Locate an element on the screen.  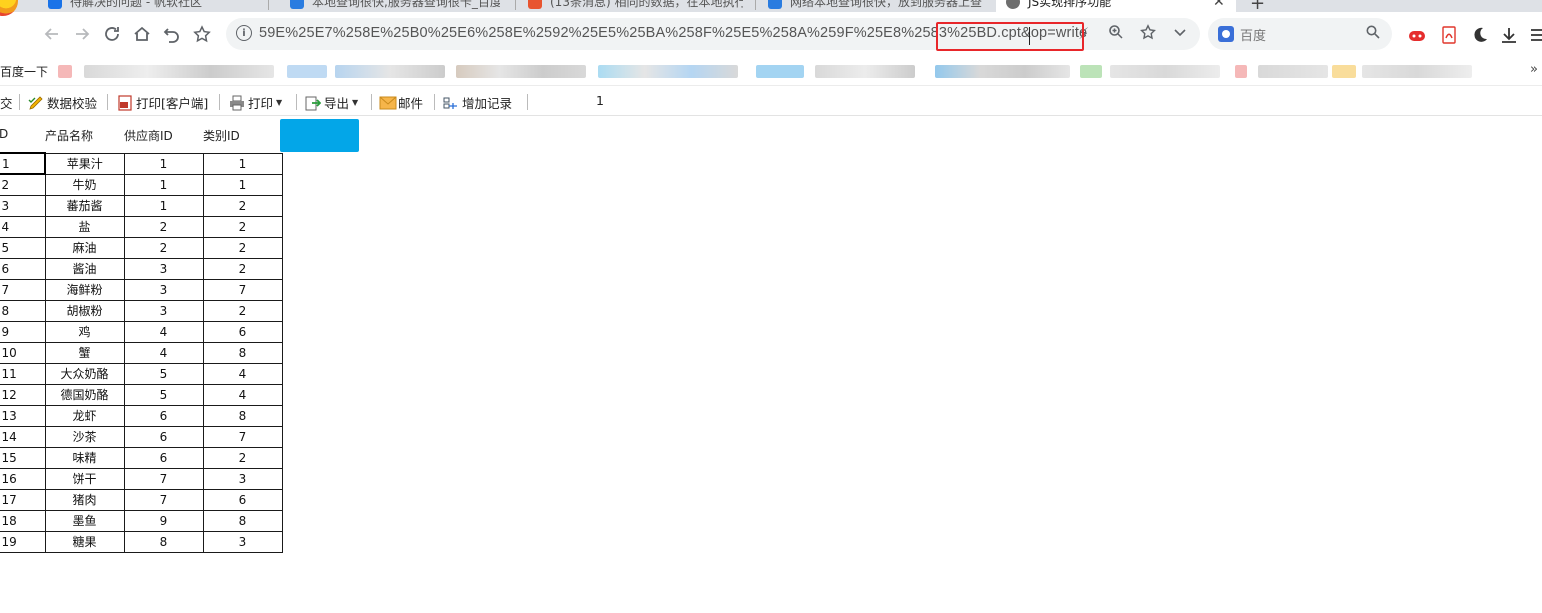
cell-product-name: 鸡 is located at coordinates (84, 331).